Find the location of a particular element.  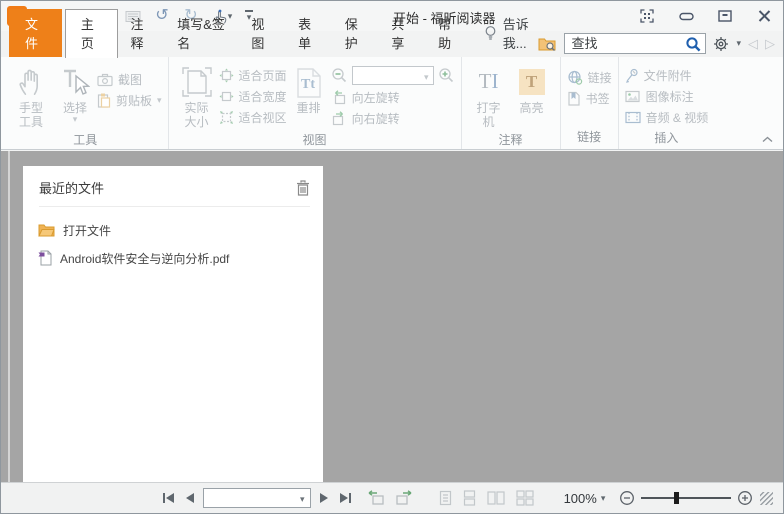

ribbon-group-comment: TI 打字机 T 高亮 注释 is located at coordinates (511, 103).